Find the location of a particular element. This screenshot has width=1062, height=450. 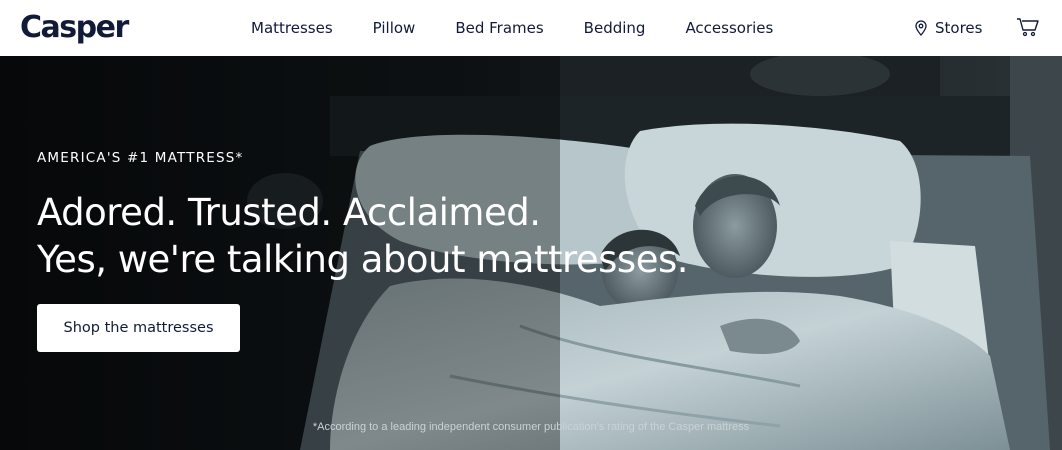

nav-link-bed-frames: Bed Frames is located at coordinates (499, 28).